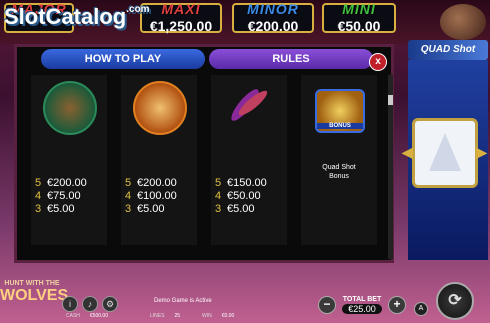 This screenshot has height=323, width=490. I want to click on total-bet-value: €25.00, so click(362, 309).